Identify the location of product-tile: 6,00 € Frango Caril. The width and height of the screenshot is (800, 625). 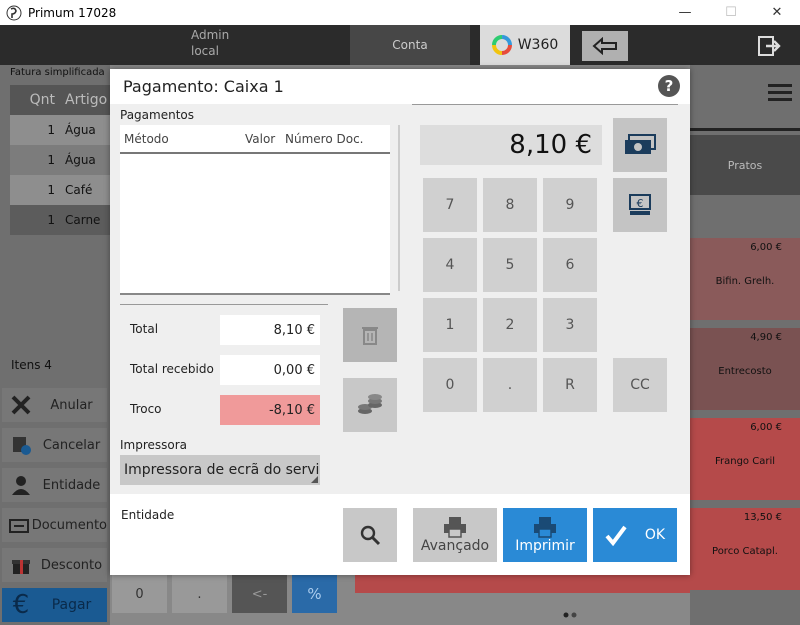
(745, 459).